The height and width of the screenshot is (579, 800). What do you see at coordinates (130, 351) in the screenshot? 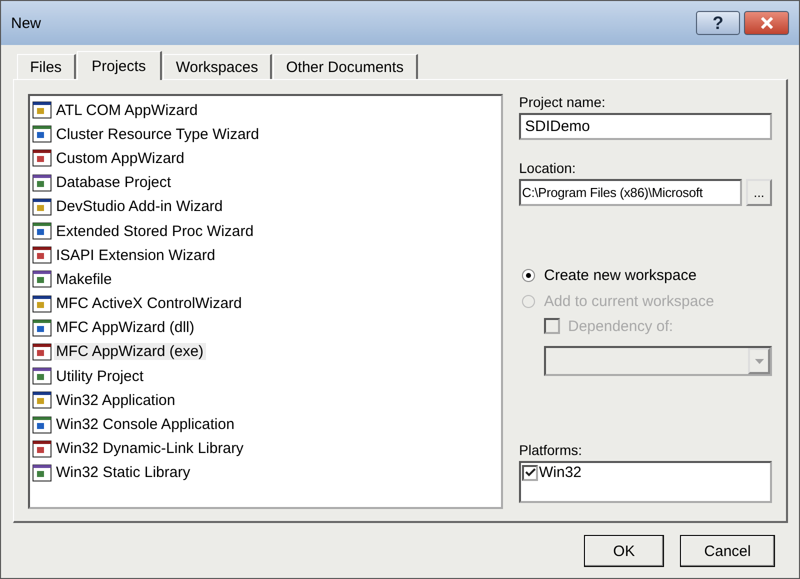
I see `list-item: MFC AppWizard (exe)` at bounding box center [130, 351].